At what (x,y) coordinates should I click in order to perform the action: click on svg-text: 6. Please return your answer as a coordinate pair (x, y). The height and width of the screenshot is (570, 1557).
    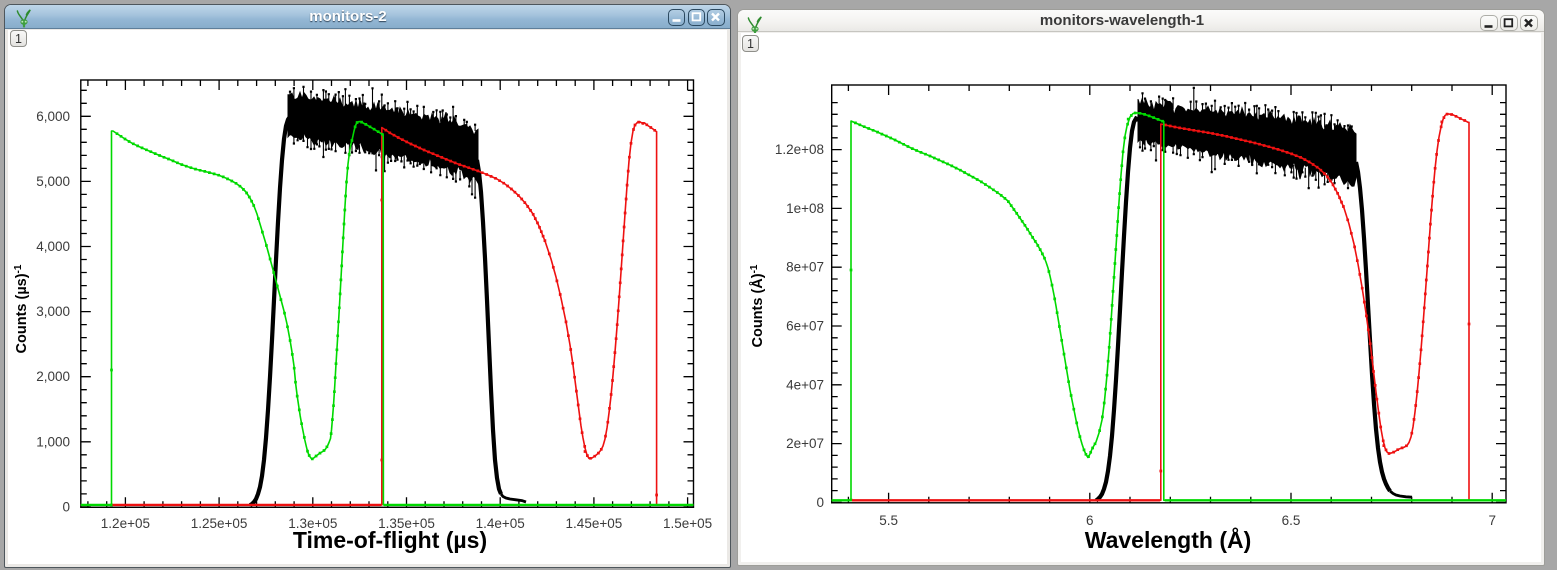
    Looking at the image, I should click on (1090, 520).